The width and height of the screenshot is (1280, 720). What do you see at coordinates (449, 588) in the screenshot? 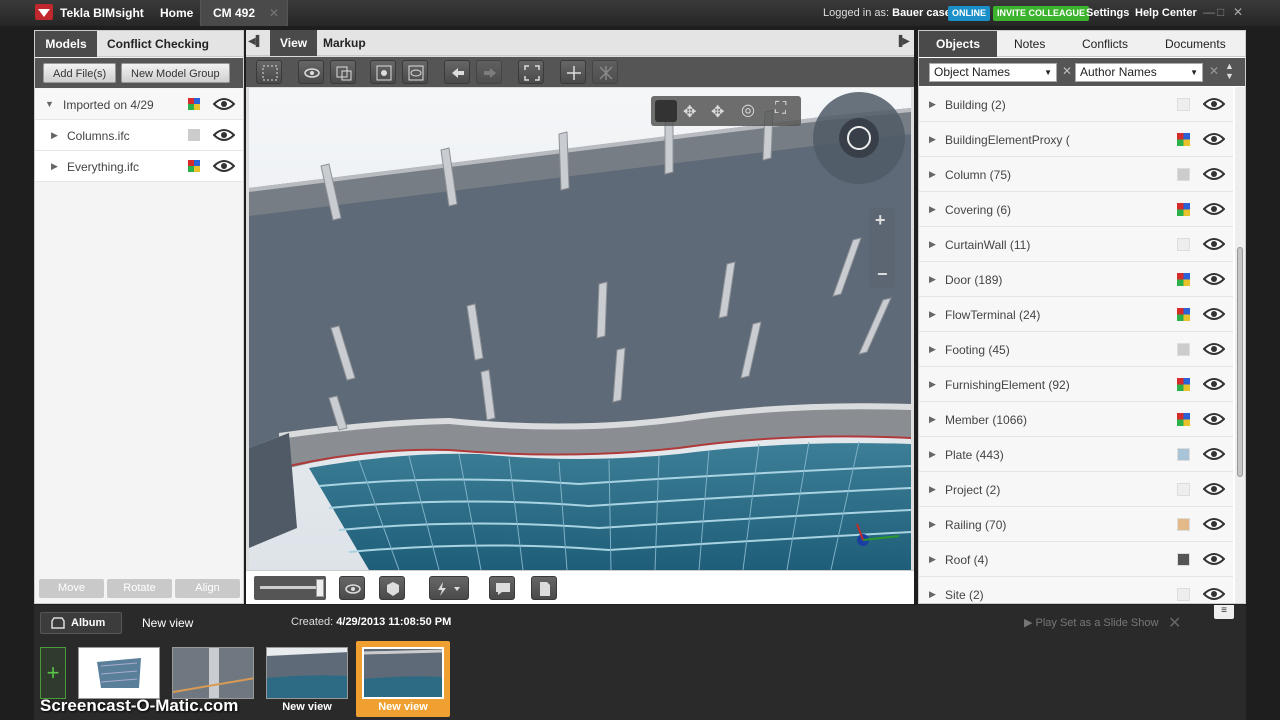
I see `flash-menu-icon` at bounding box center [449, 588].